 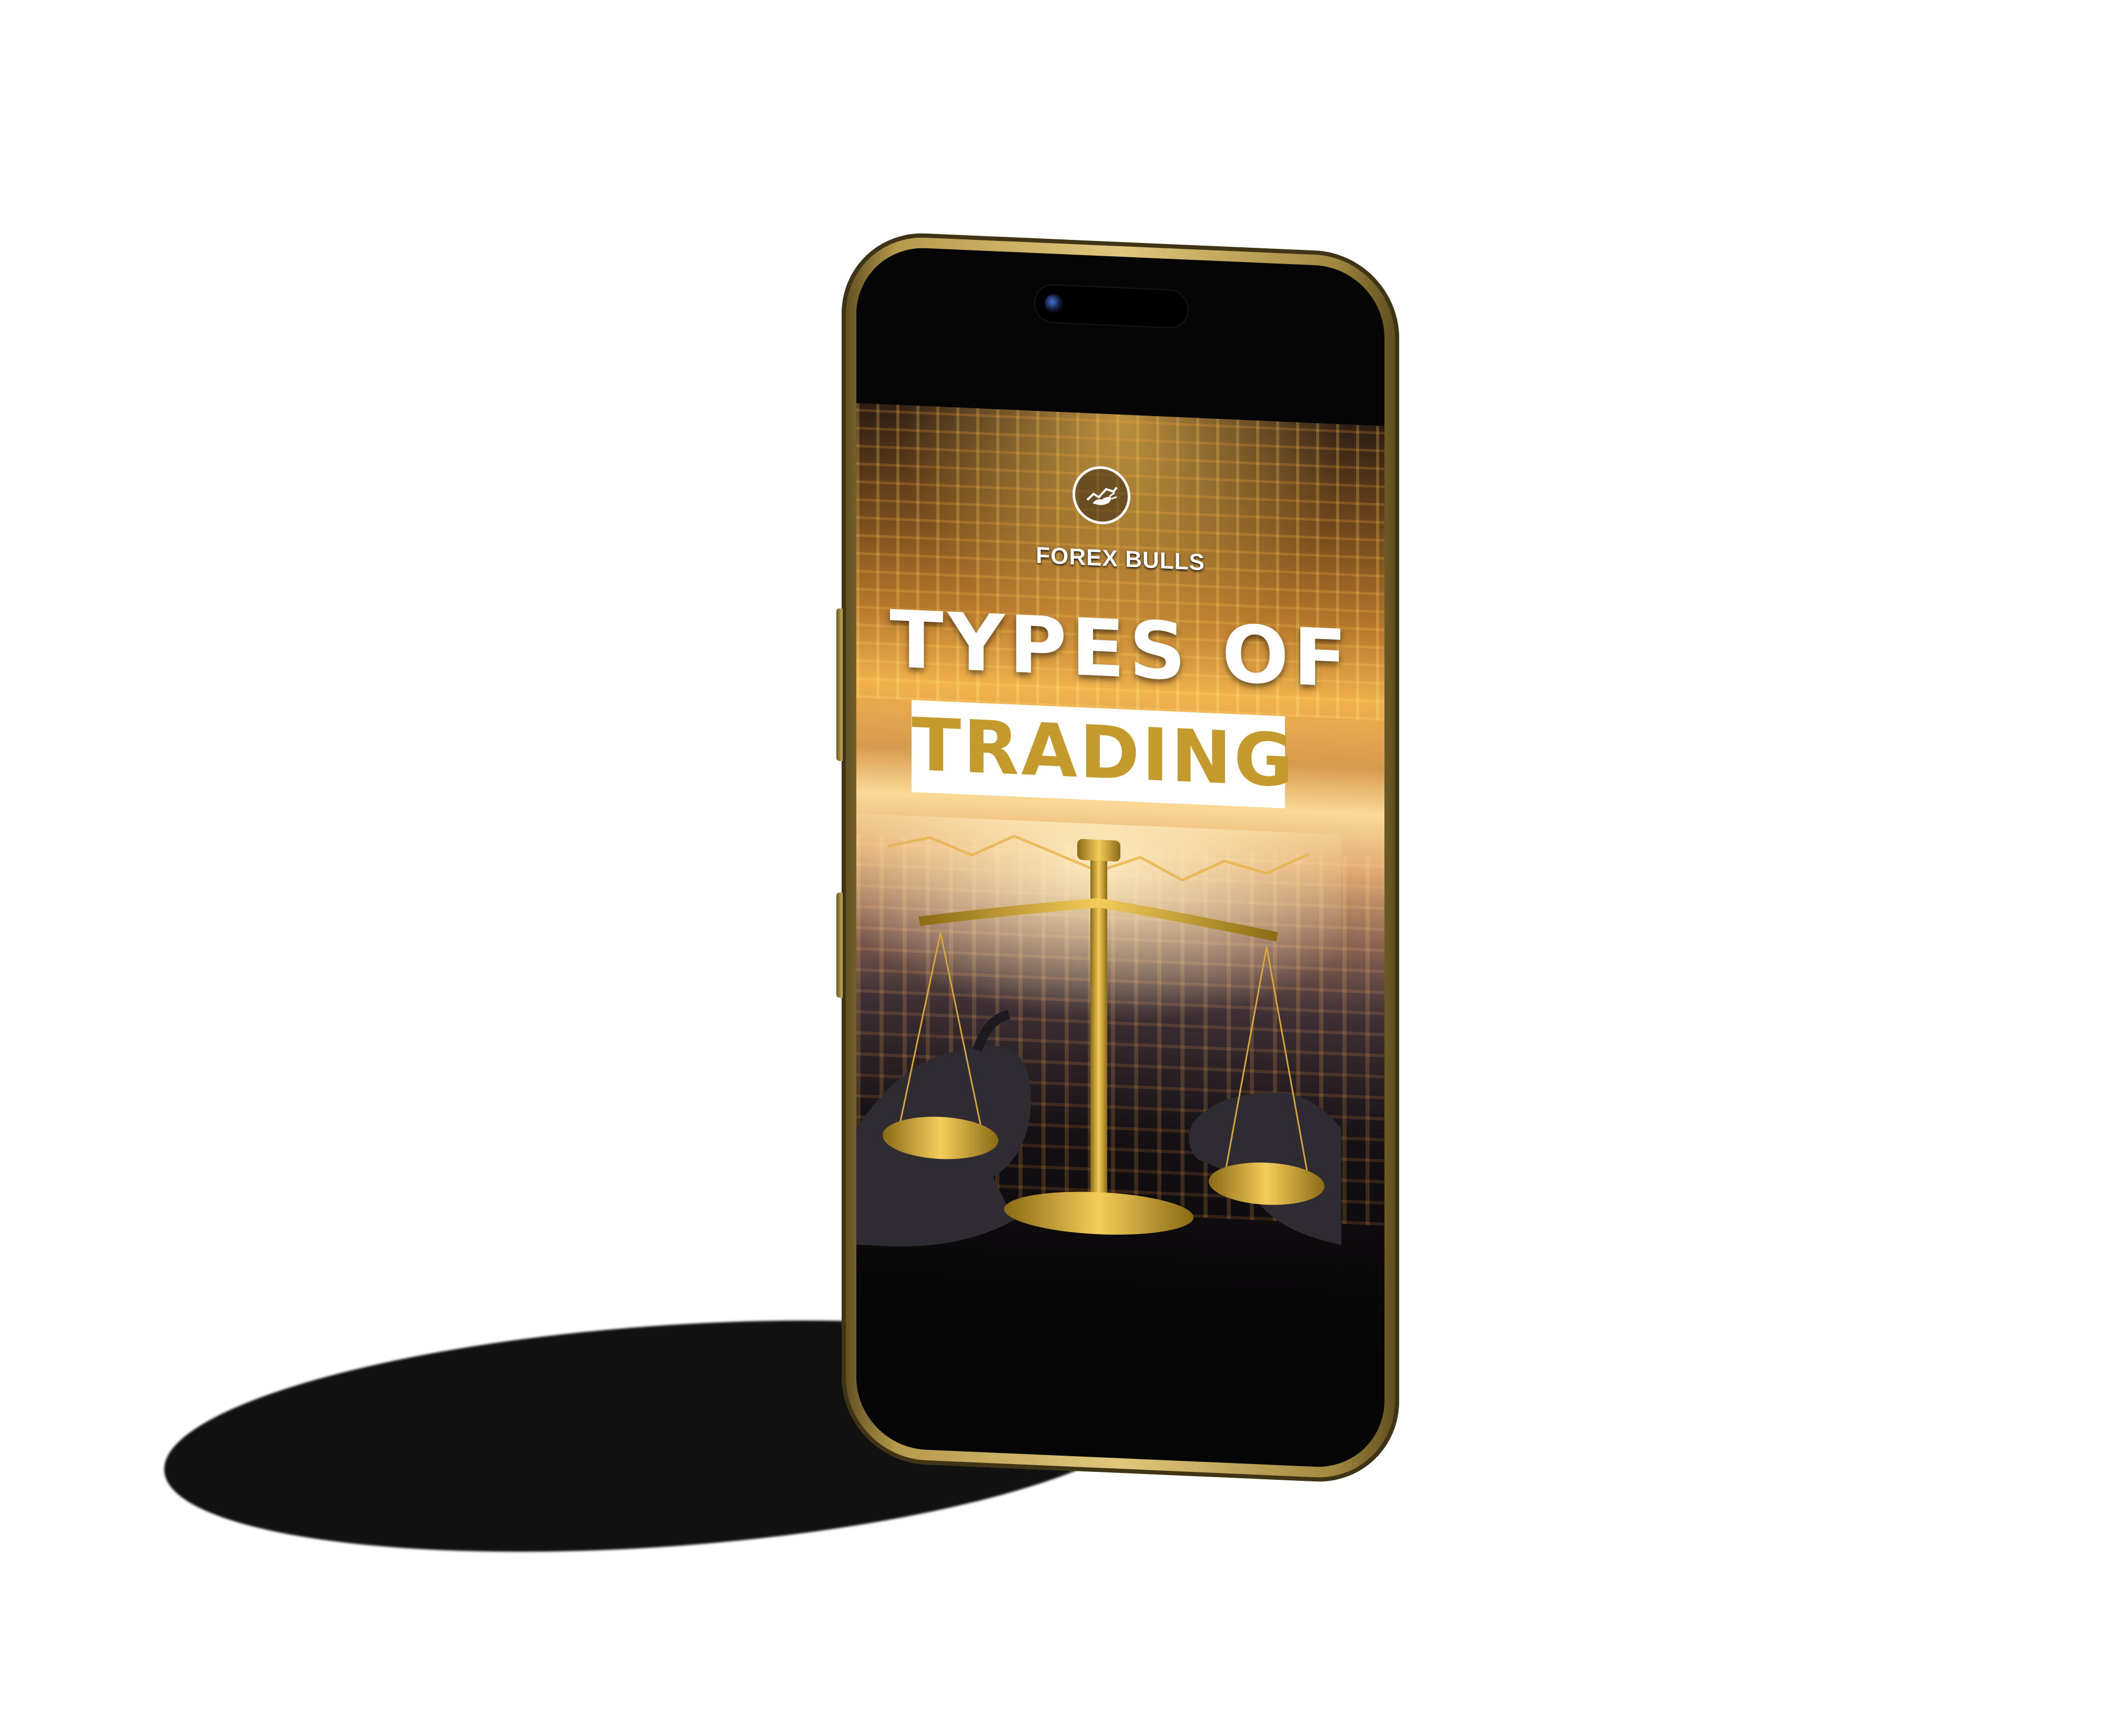 What do you see at coordinates (1111, 306) in the screenshot?
I see `dynamic-island` at bounding box center [1111, 306].